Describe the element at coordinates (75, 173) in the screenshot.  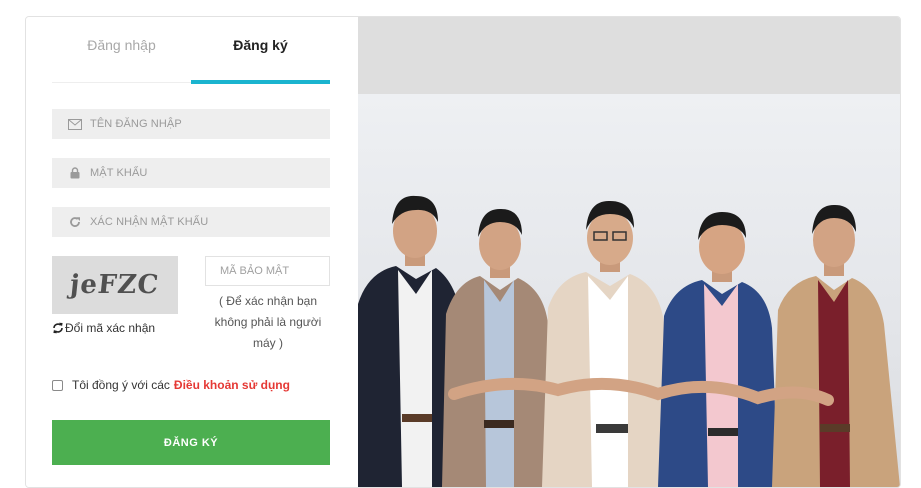
I see `lock-icon` at that location.